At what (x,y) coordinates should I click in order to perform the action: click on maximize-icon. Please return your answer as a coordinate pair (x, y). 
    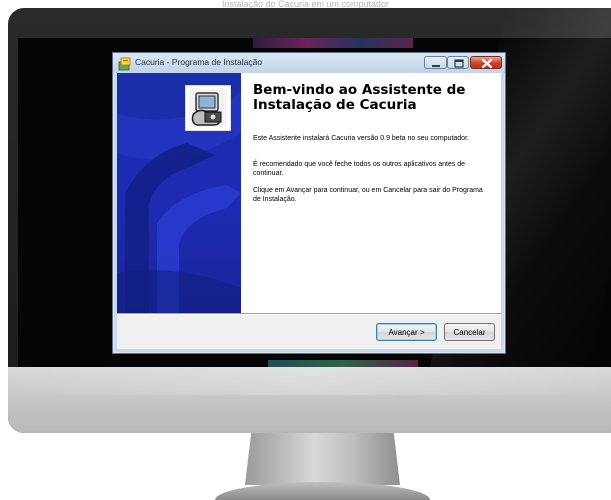
    Looking at the image, I should click on (459, 63).